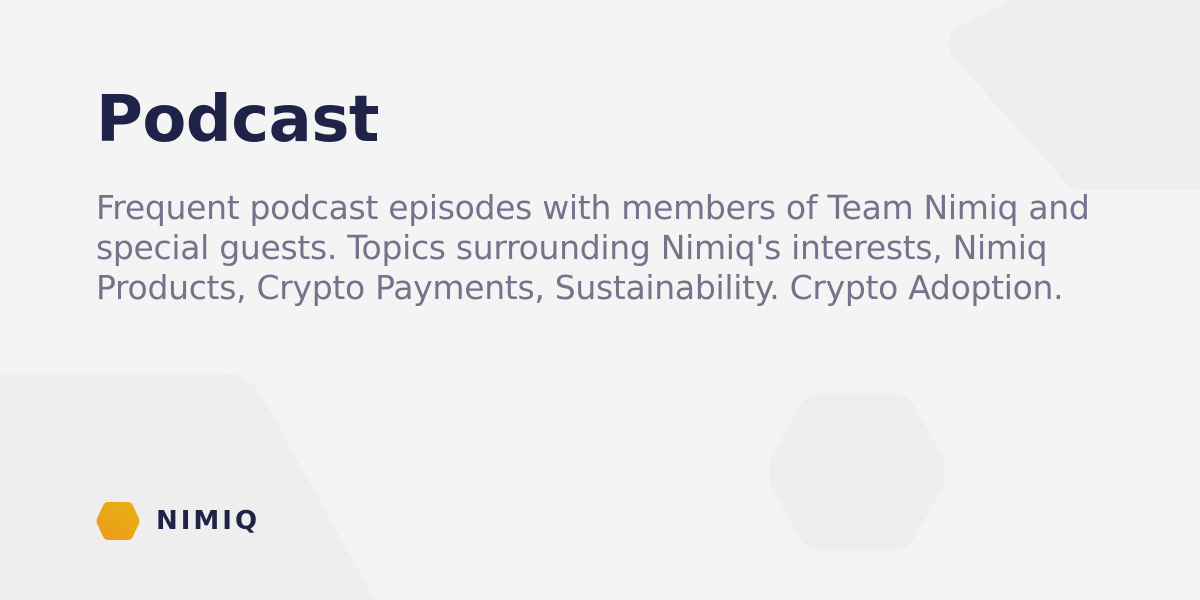  What do you see at coordinates (118, 521) in the screenshot?
I see `nimiq-hexagon-icon` at bounding box center [118, 521].